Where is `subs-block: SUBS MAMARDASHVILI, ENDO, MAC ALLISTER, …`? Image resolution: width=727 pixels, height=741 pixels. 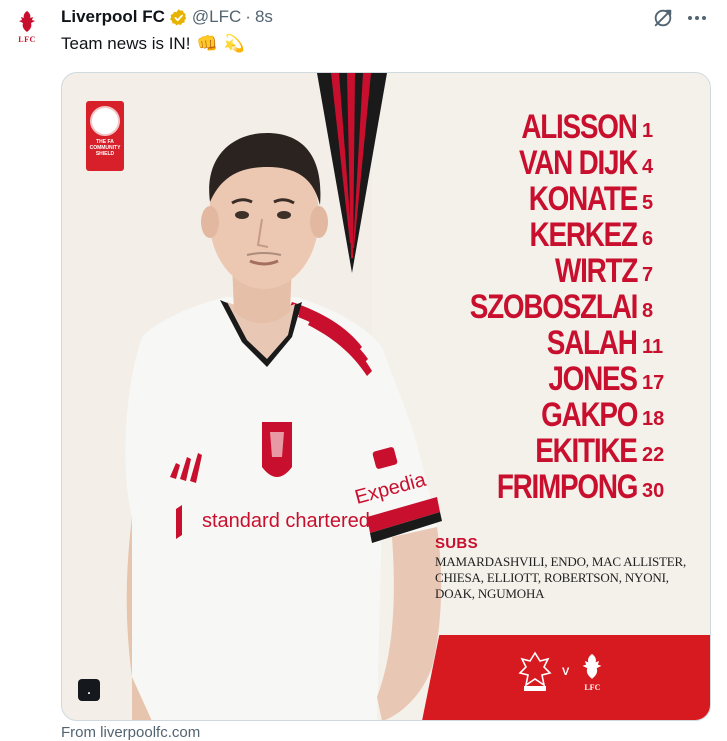 subs-block: SUBS MAMARDASHVILI, ENDO, MAC ALLISTER, … is located at coordinates (565, 568).